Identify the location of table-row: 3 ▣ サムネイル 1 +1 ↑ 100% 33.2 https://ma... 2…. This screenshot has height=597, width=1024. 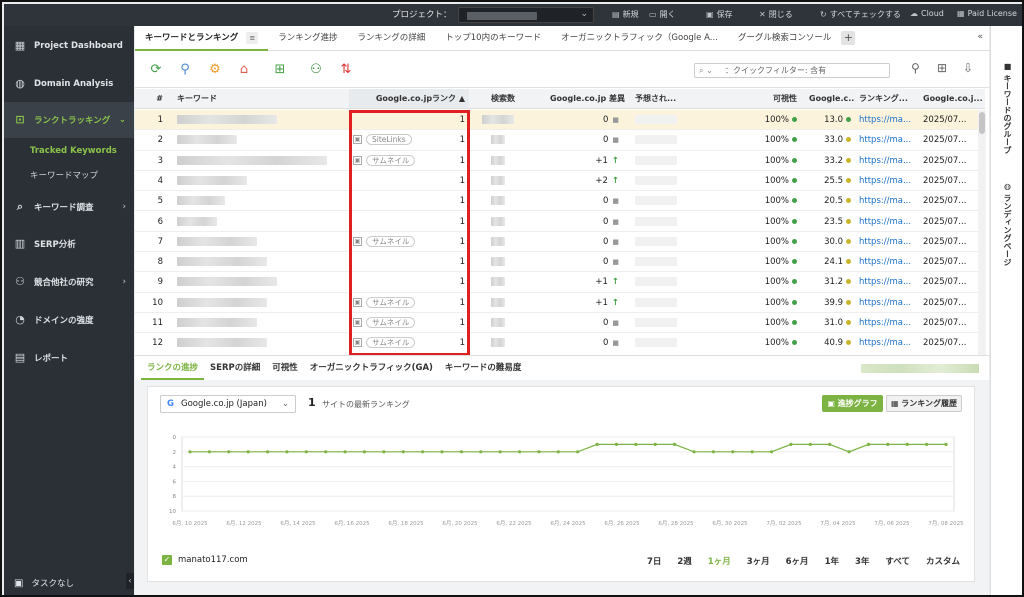
(560, 161).